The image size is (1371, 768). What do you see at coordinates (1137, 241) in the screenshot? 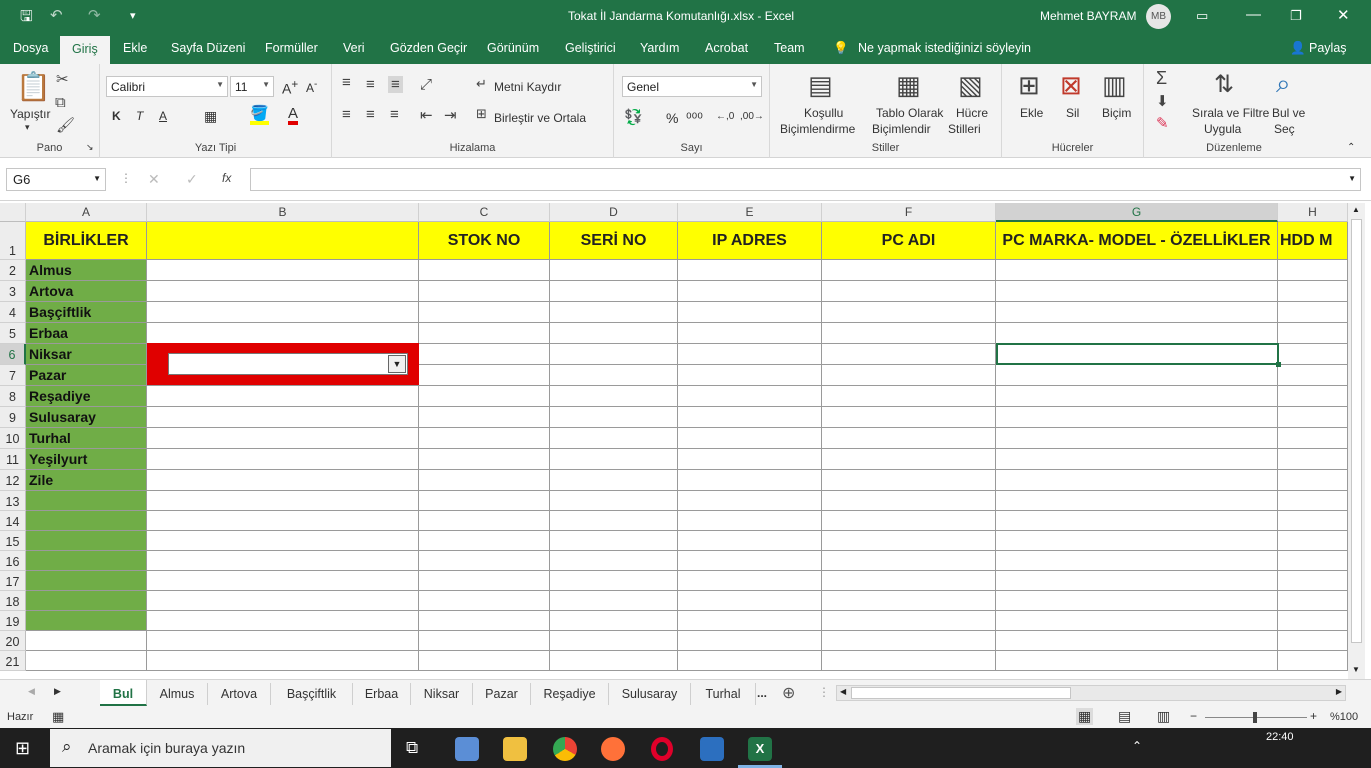
I see `header-cell-g: PC MARKA- MODEL - ÖZELLİKLER` at bounding box center [1137, 241].